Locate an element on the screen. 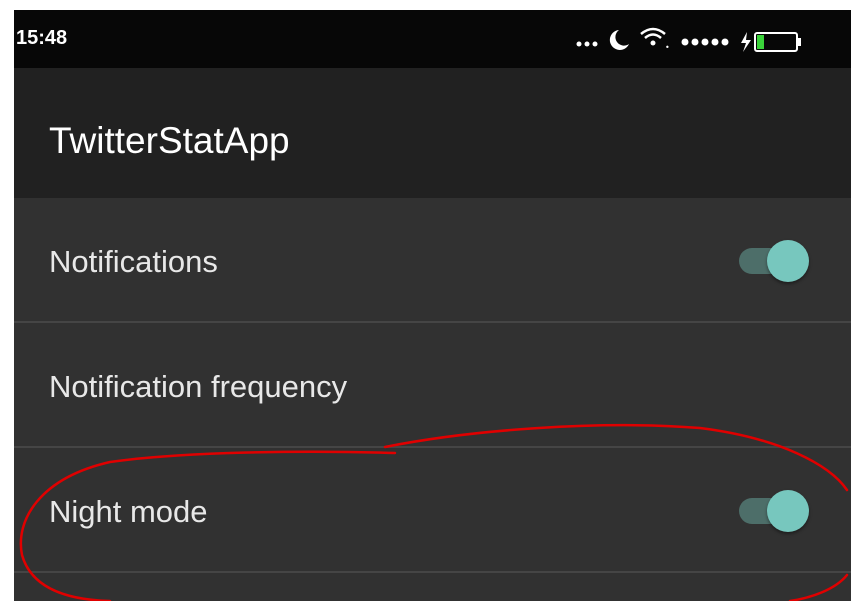 The height and width of the screenshot is (601, 851). status-time: 15:48 is located at coordinates (42, 38).